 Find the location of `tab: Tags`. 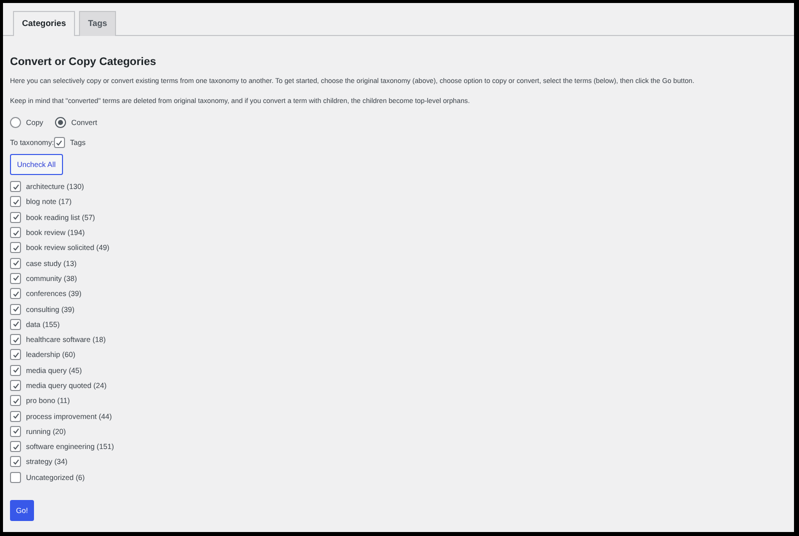

tab: Tags is located at coordinates (97, 23).